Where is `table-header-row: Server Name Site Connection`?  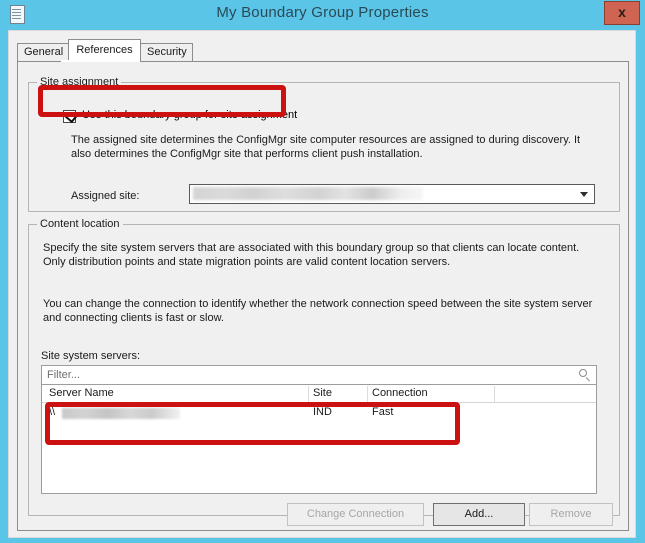
table-header-row: Server Name Site Connection is located at coordinates (319, 394).